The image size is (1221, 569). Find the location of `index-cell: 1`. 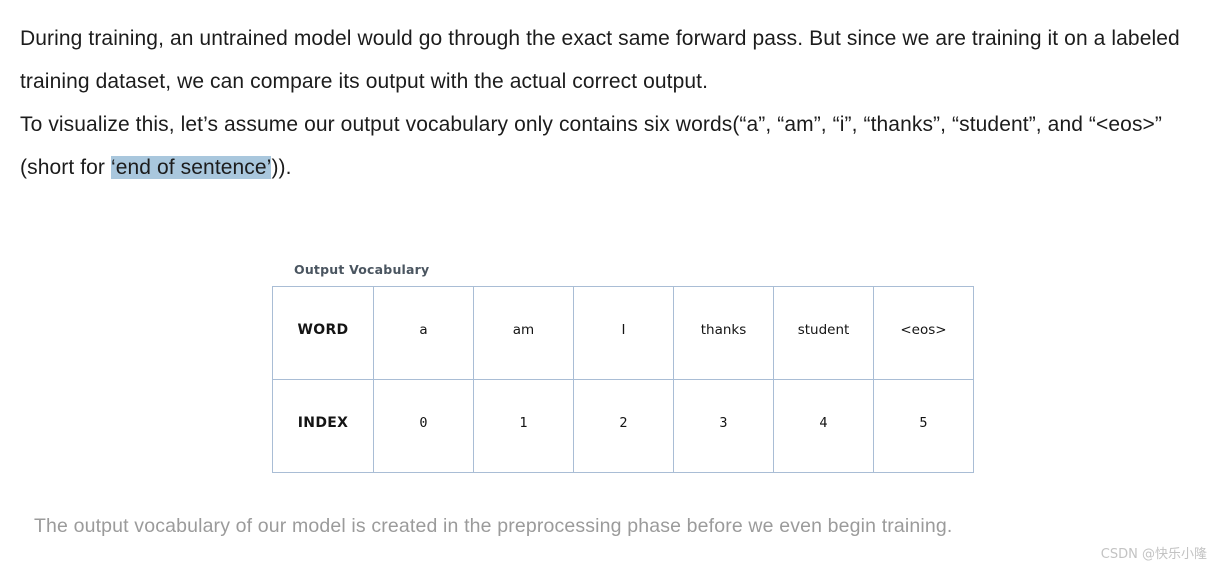

index-cell: 1 is located at coordinates (523, 426).